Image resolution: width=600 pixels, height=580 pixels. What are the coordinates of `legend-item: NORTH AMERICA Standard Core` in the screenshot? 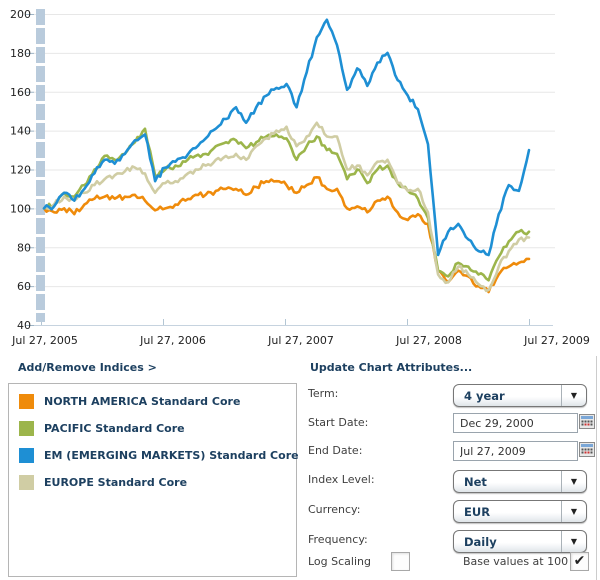 It's located at (129, 401).